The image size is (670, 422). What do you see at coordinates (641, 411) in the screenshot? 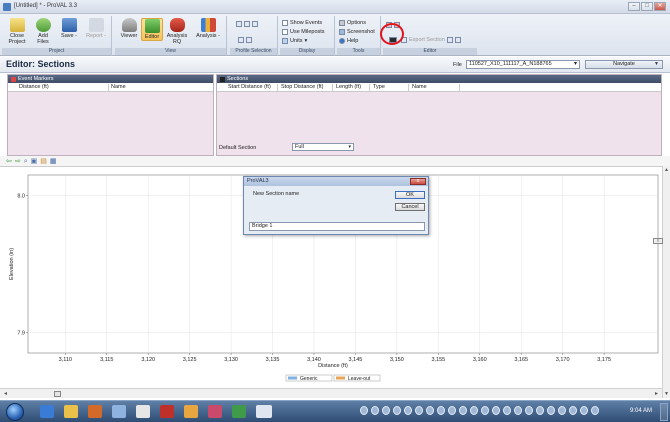
I see `clock: 9:04 AM` at bounding box center [641, 411].